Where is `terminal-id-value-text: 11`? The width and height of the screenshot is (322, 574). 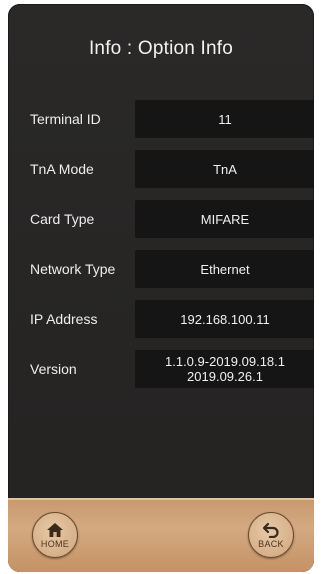
terminal-id-value-text: 11 is located at coordinates (225, 119).